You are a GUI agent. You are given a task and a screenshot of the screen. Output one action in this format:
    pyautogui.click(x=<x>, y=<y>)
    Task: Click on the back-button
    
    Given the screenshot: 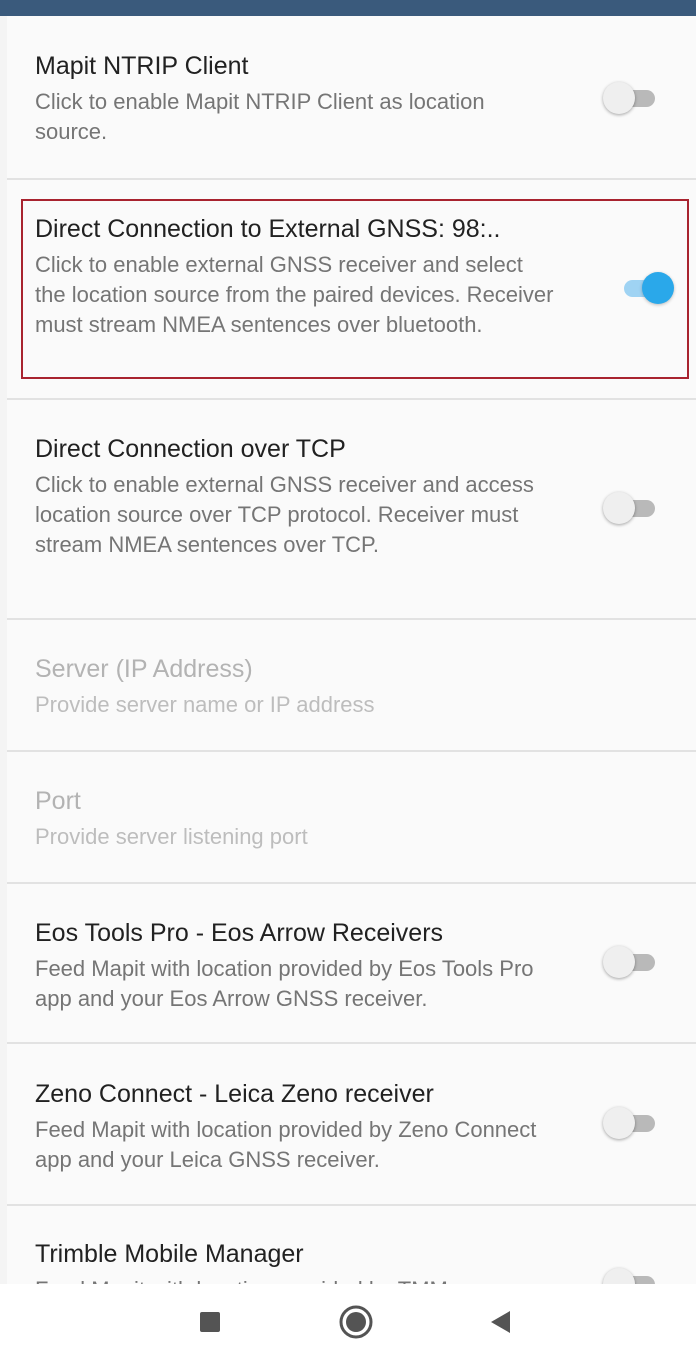 What is the action you would take?
    pyautogui.click(x=500, y=1322)
    